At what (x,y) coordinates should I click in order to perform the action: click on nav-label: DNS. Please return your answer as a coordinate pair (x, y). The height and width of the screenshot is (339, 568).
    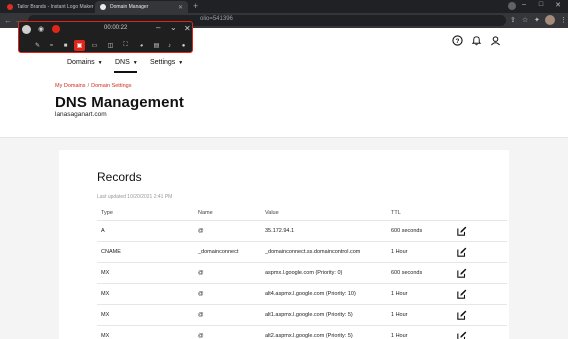
    Looking at the image, I should click on (122, 62).